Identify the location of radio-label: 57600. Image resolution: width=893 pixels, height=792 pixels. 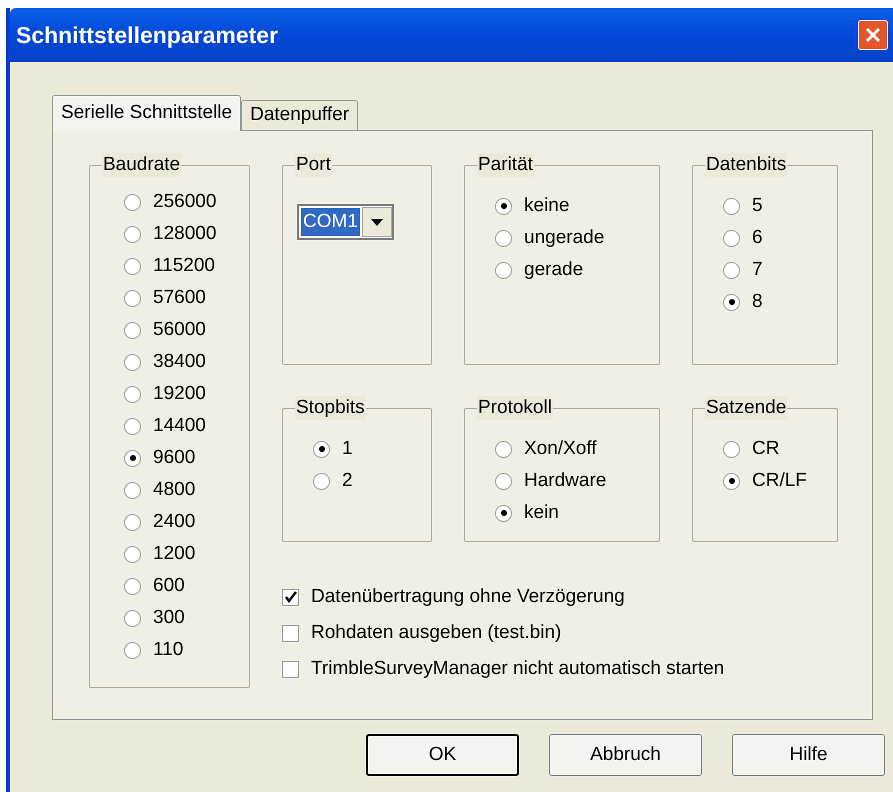
(179, 298).